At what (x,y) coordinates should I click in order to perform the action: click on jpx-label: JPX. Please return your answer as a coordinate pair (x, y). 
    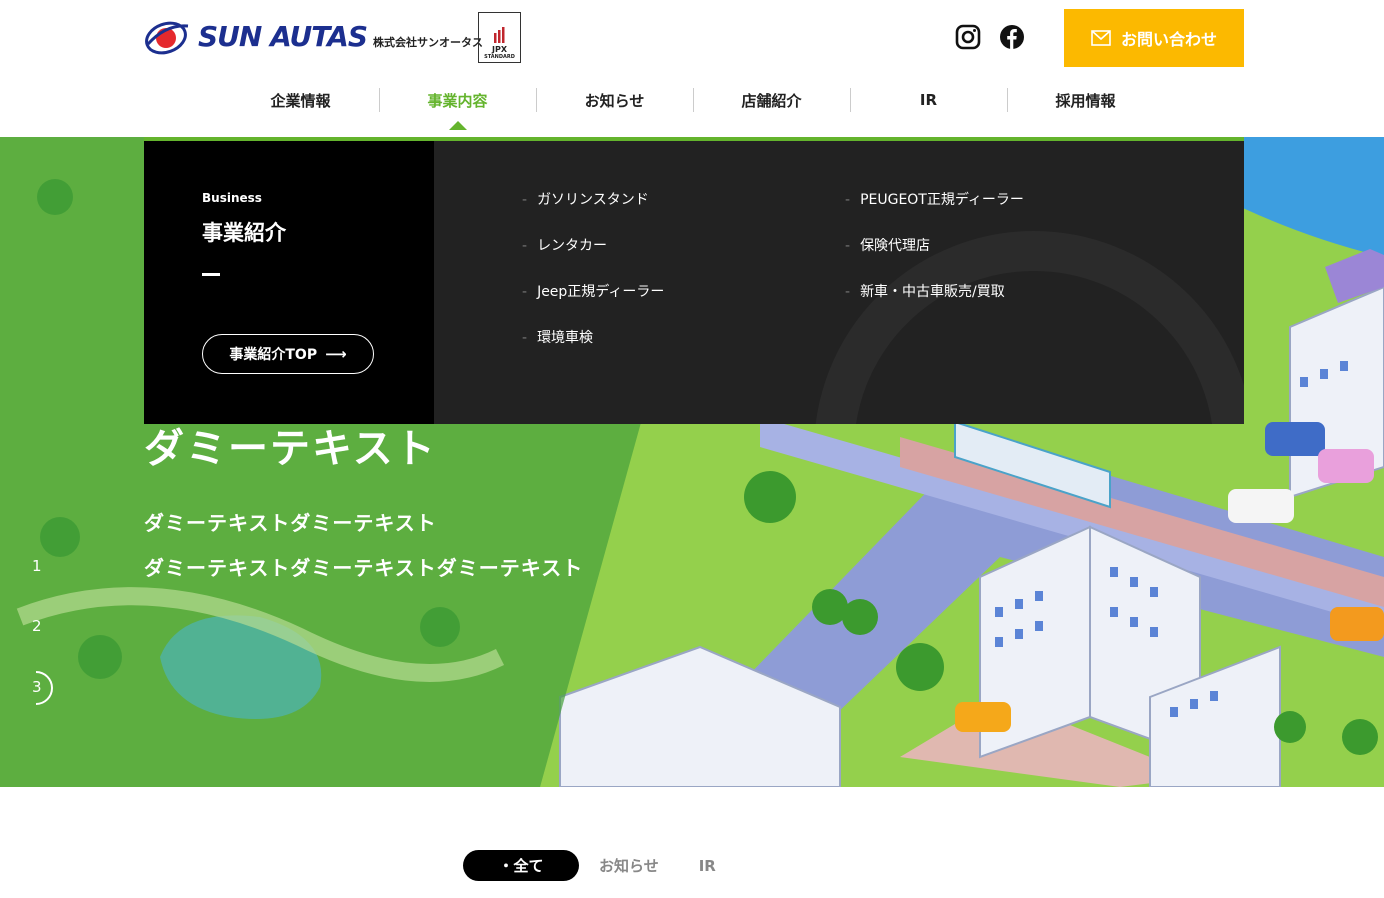
    Looking at the image, I should click on (499, 49).